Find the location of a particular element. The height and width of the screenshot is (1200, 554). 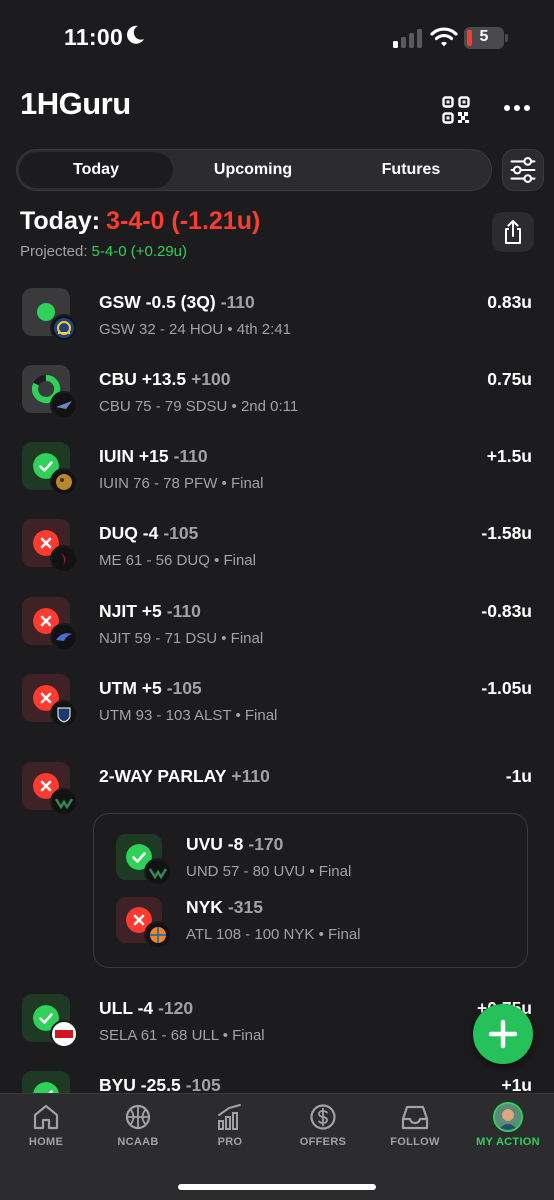

sliders-icon is located at coordinates (523, 170).